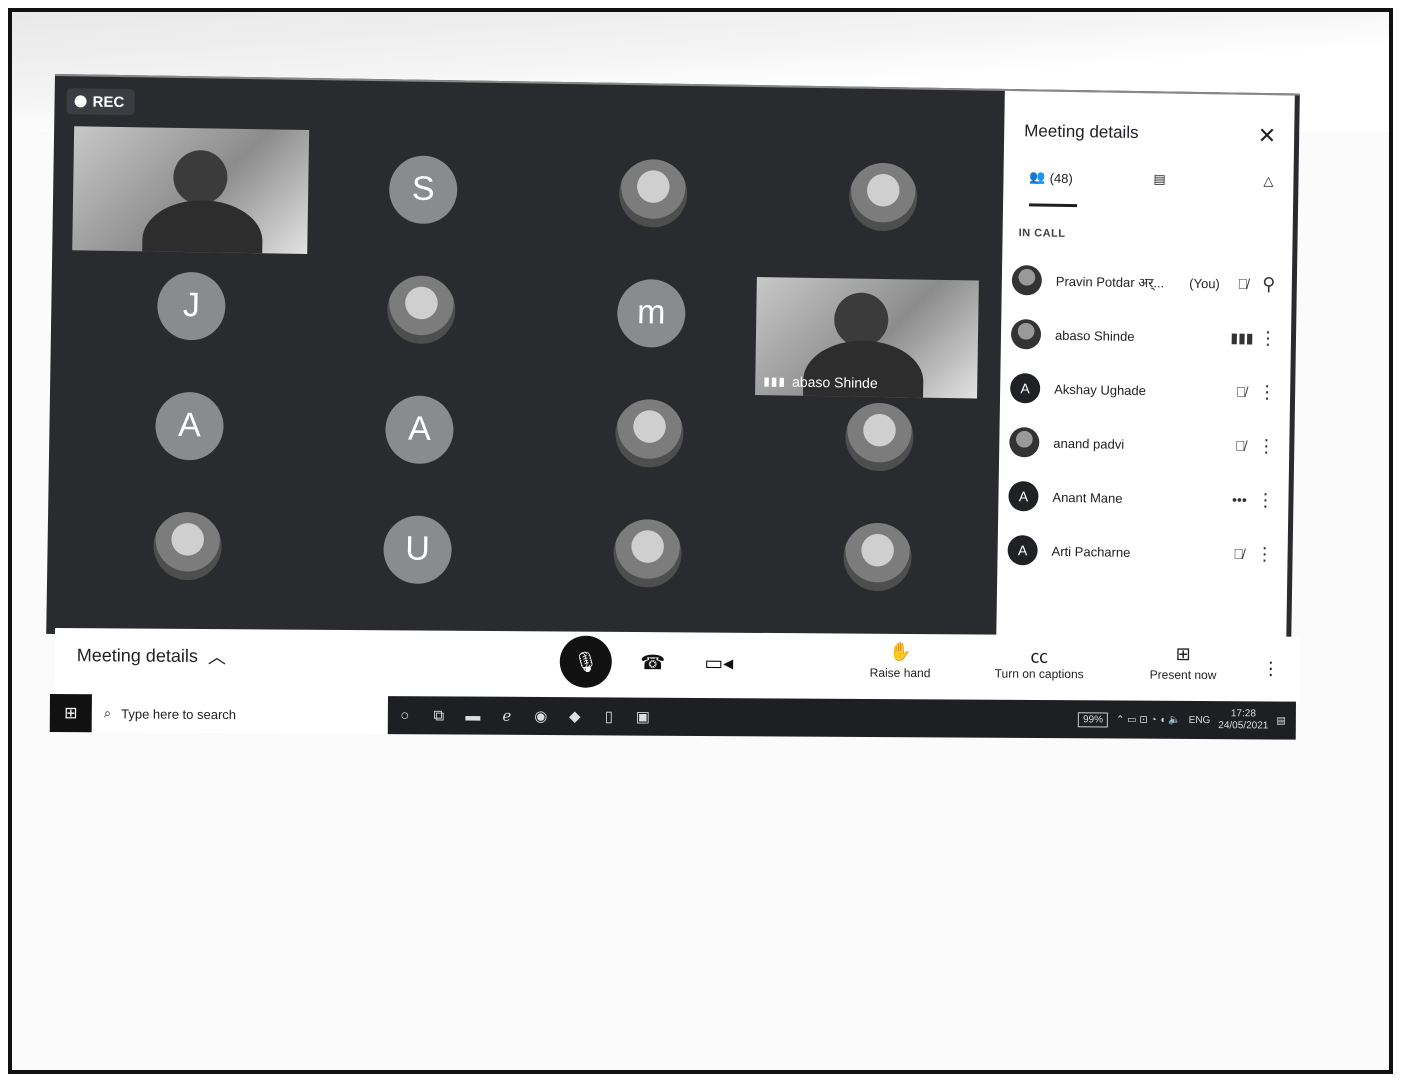 The image size is (1401, 1082). What do you see at coordinates (1269, 283) in the screenshot?
I see `pin-icon: ⚲` at bounding box center [1269, 283].